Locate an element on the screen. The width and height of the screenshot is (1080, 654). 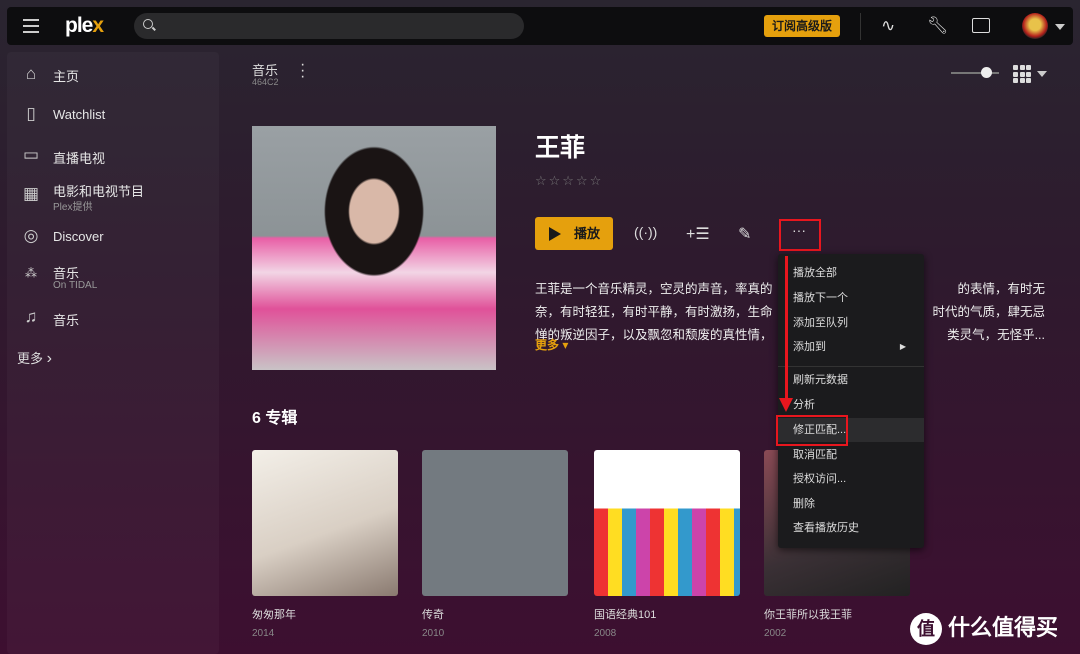
library-subtitle: 464C2 is located at coordinates (265, 82).